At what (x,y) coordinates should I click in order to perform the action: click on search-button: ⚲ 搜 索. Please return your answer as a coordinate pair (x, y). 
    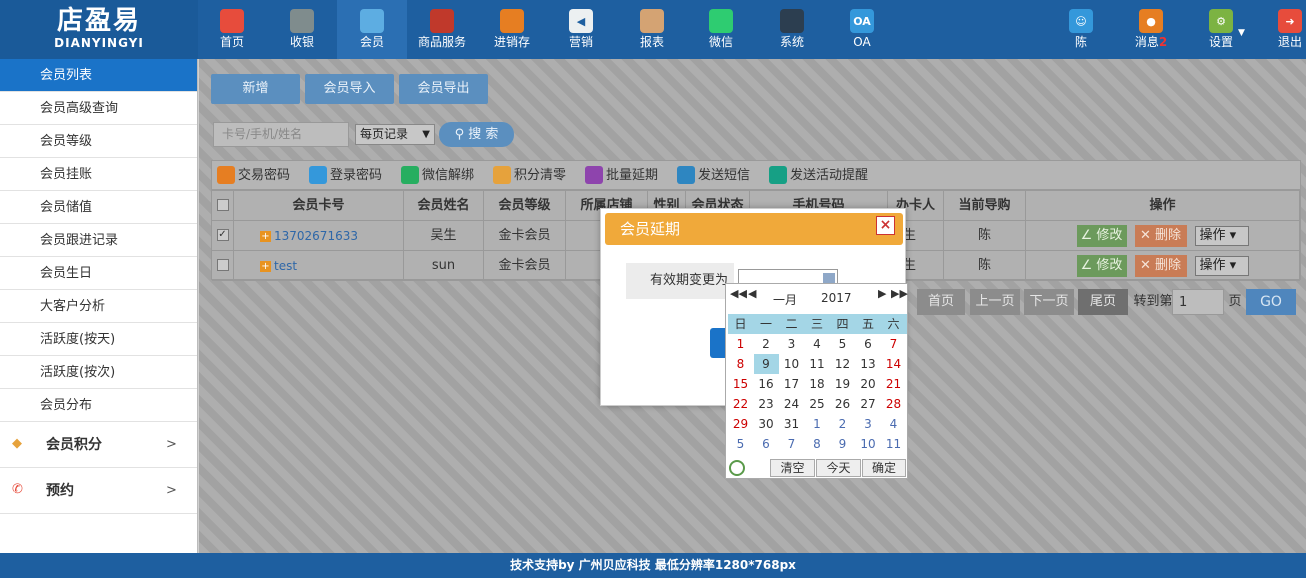
    Looking at the image, I should click on (476, 134).